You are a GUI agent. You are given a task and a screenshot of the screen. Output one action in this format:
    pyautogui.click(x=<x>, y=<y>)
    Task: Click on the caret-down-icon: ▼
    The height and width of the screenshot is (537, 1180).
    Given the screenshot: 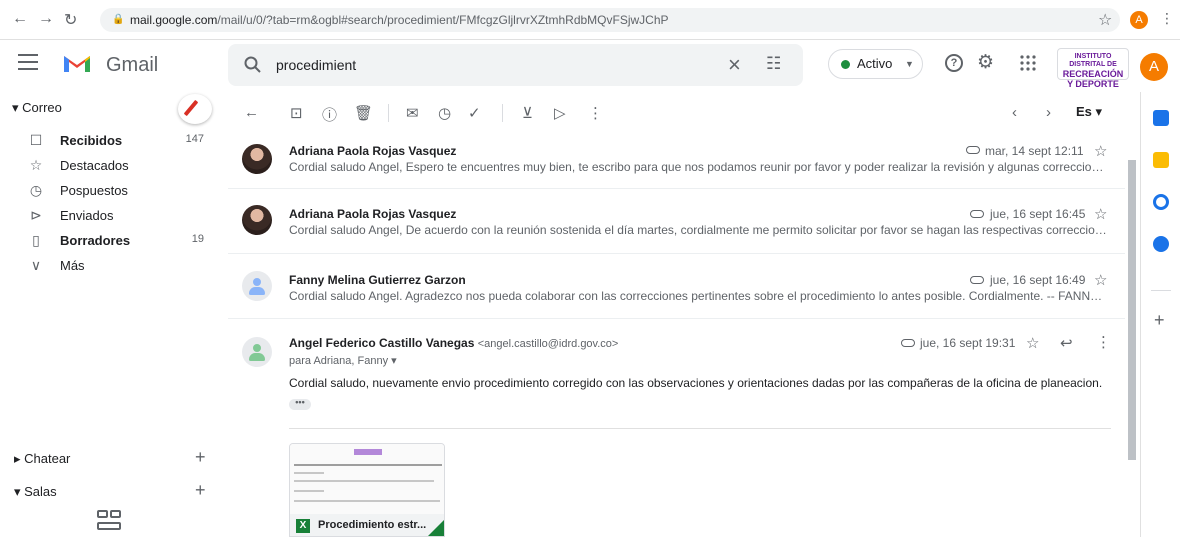 What is the action you would take?
    pyautogui.click(x=909, y=64)
    